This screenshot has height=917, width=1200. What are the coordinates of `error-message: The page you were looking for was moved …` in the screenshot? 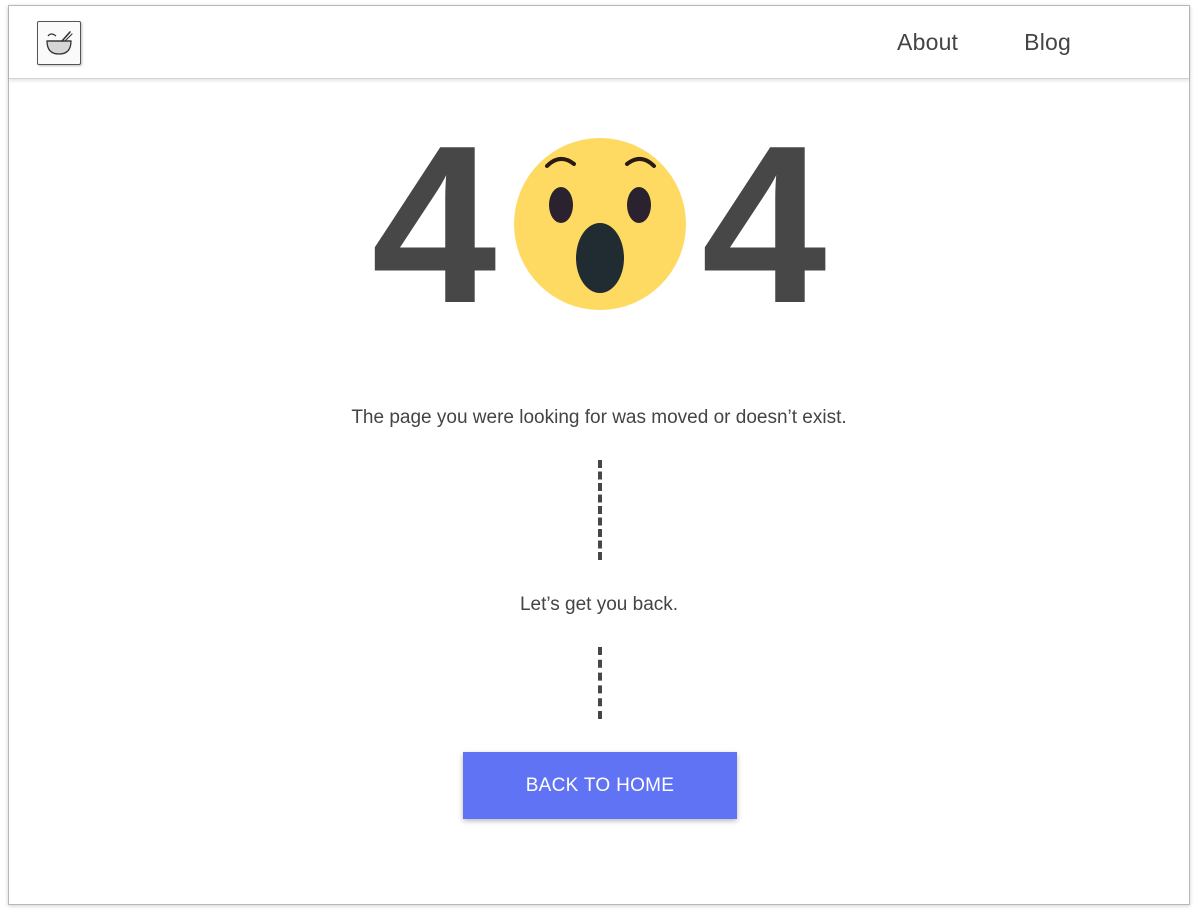 It's located at (599, 417).